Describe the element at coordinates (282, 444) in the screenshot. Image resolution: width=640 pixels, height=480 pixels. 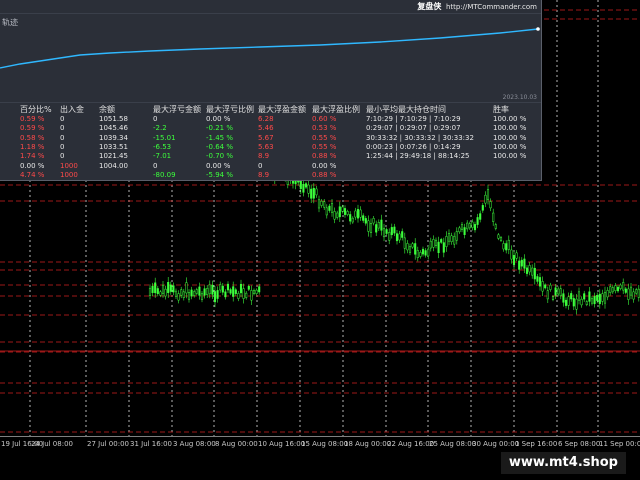
I see `time-axis-label: 10 Aug 16:00` at that location.